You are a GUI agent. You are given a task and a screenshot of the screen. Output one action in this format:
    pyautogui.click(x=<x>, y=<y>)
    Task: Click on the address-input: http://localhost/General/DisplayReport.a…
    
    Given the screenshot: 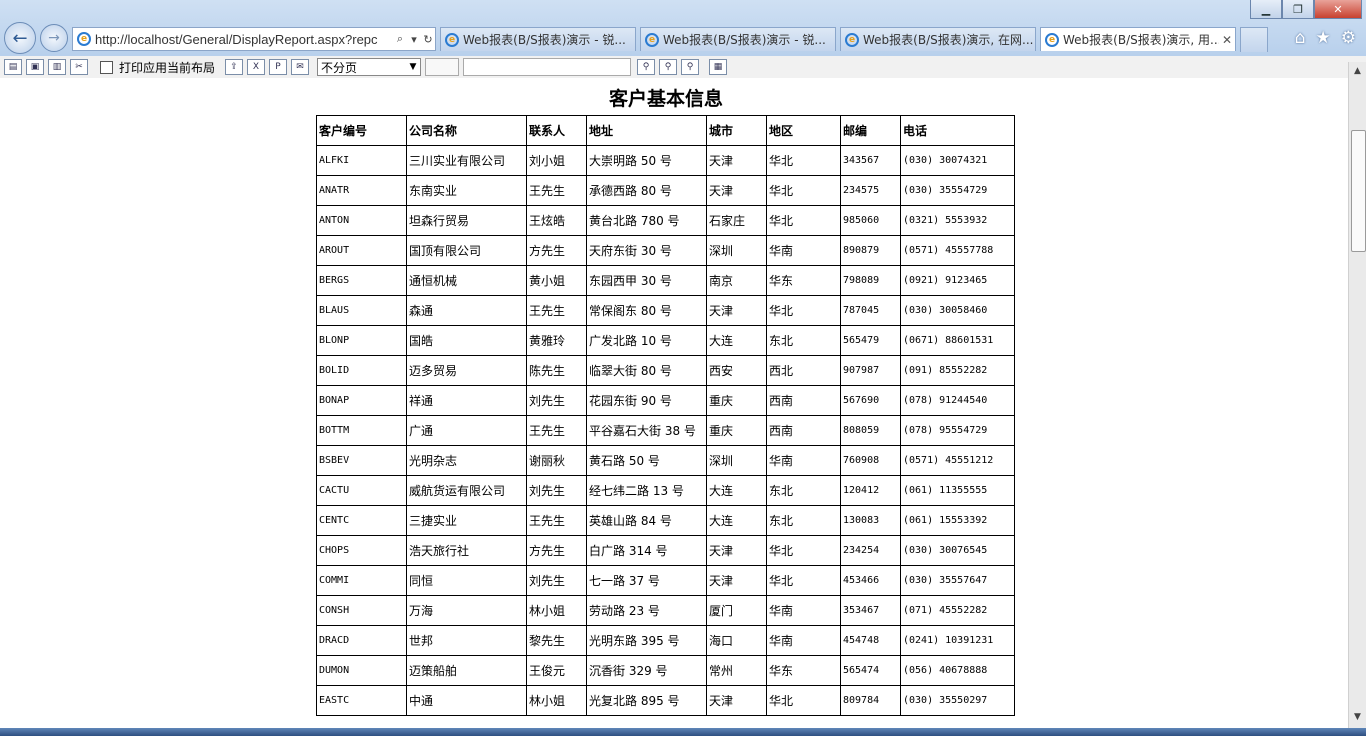 What is the action you would take?
    pyautogui.click(x=244, y=39)
    